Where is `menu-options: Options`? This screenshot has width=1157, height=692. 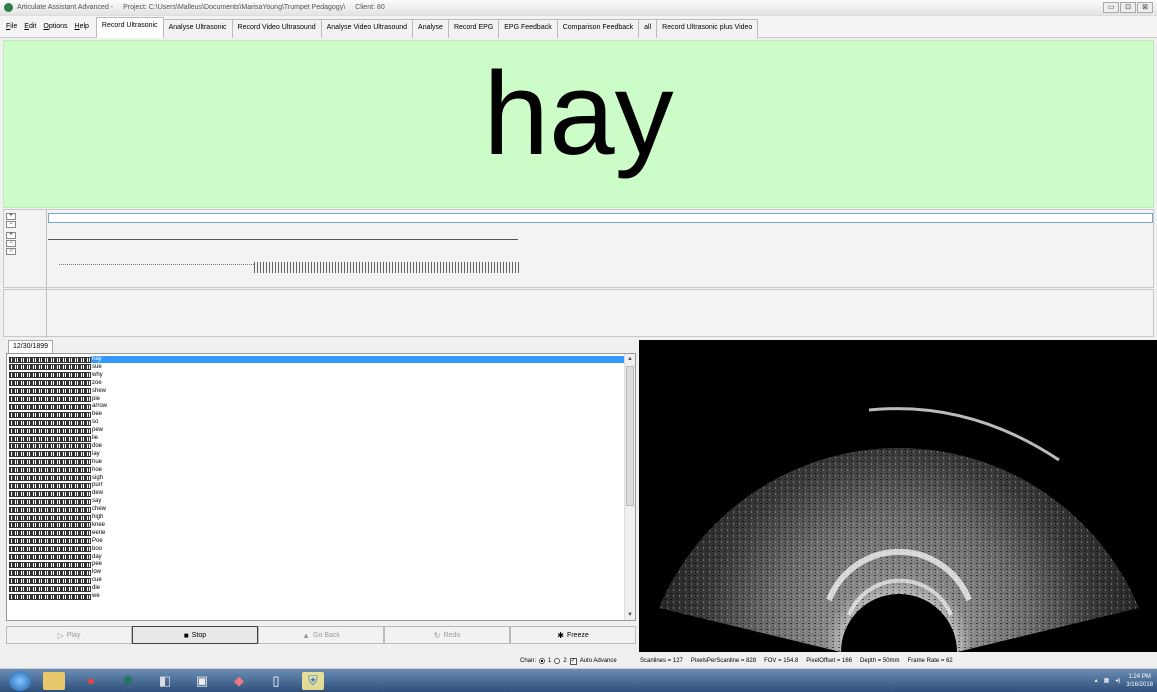
menu-options: Options is located at coordinates (55, 26).